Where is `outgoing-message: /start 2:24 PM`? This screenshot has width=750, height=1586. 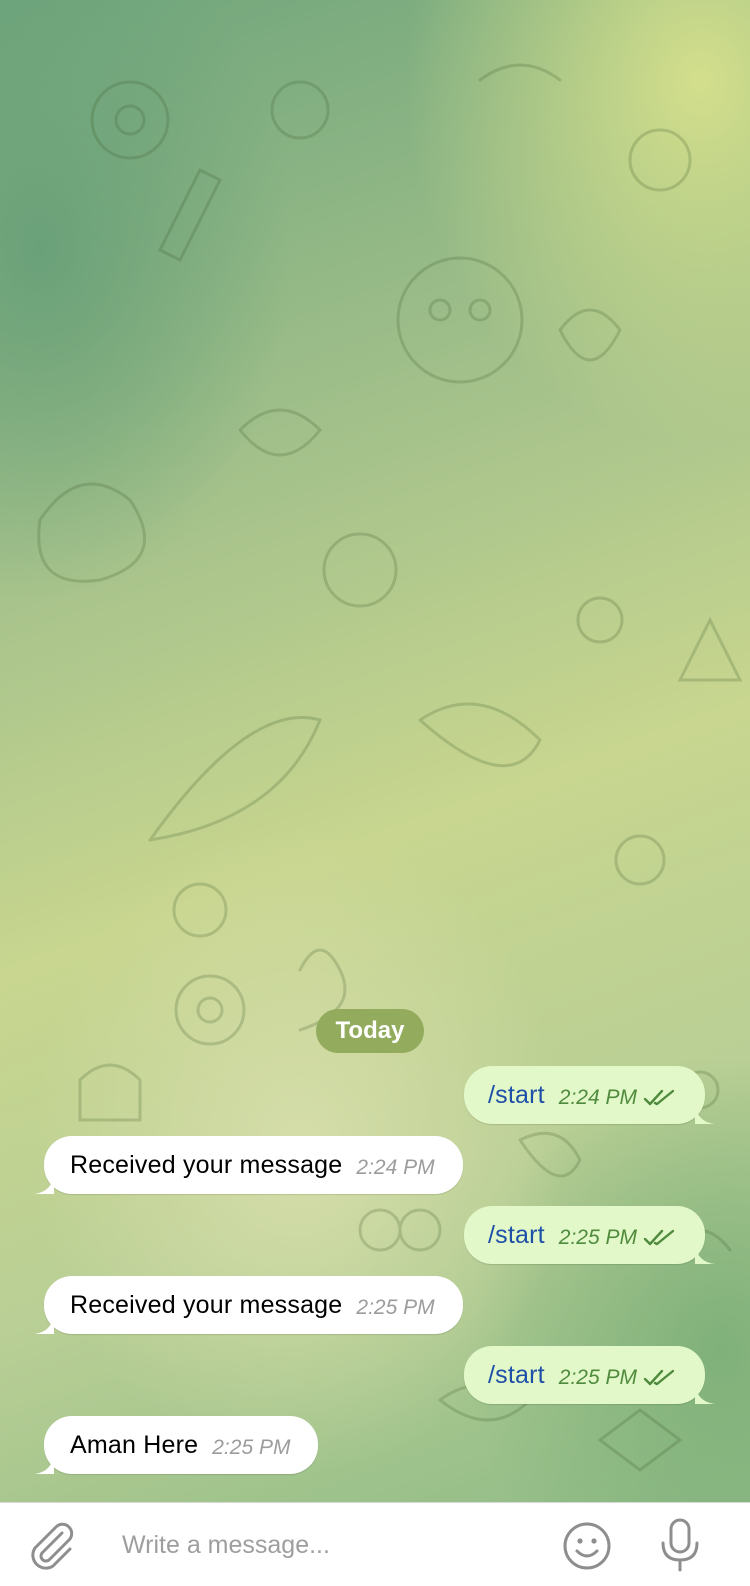 outgoing-message: /start 2:24 PM is located at coordinates (589, 1095).